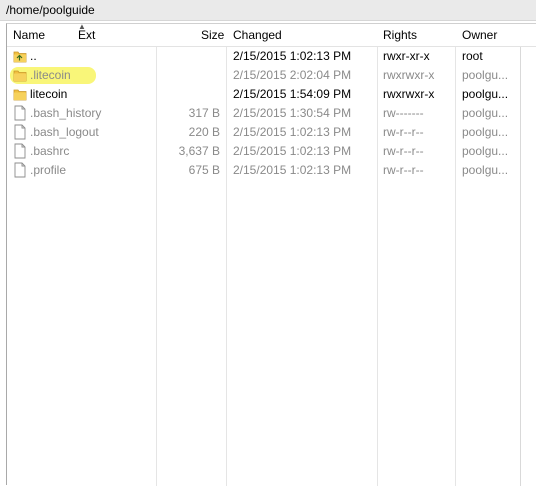  Describe the element at coordinates (400, 35) in the screenshot. I see `column-header-rights: Rights` at that location.